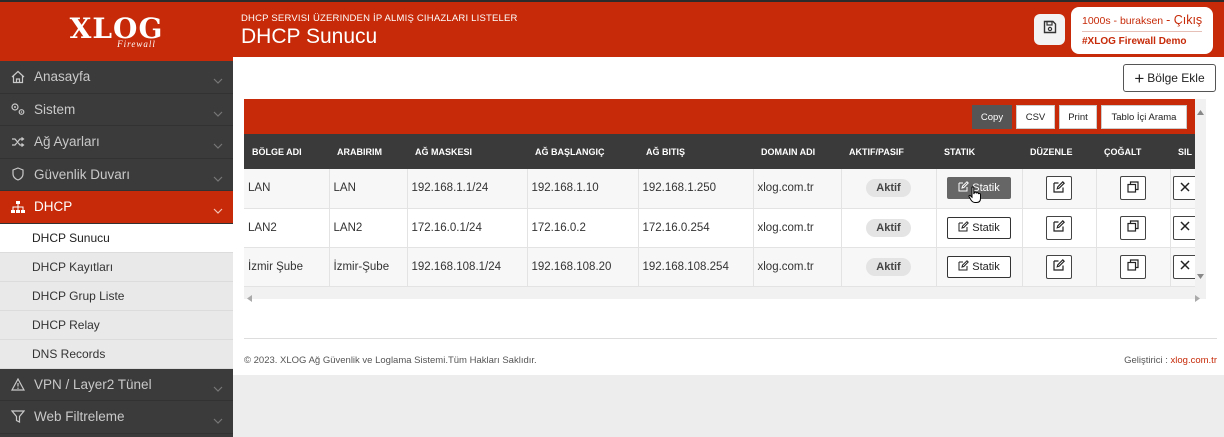 Image resolution: width=1224 pixels, height=437 pixels. I want to click on gears-icon, so click(18, 109).